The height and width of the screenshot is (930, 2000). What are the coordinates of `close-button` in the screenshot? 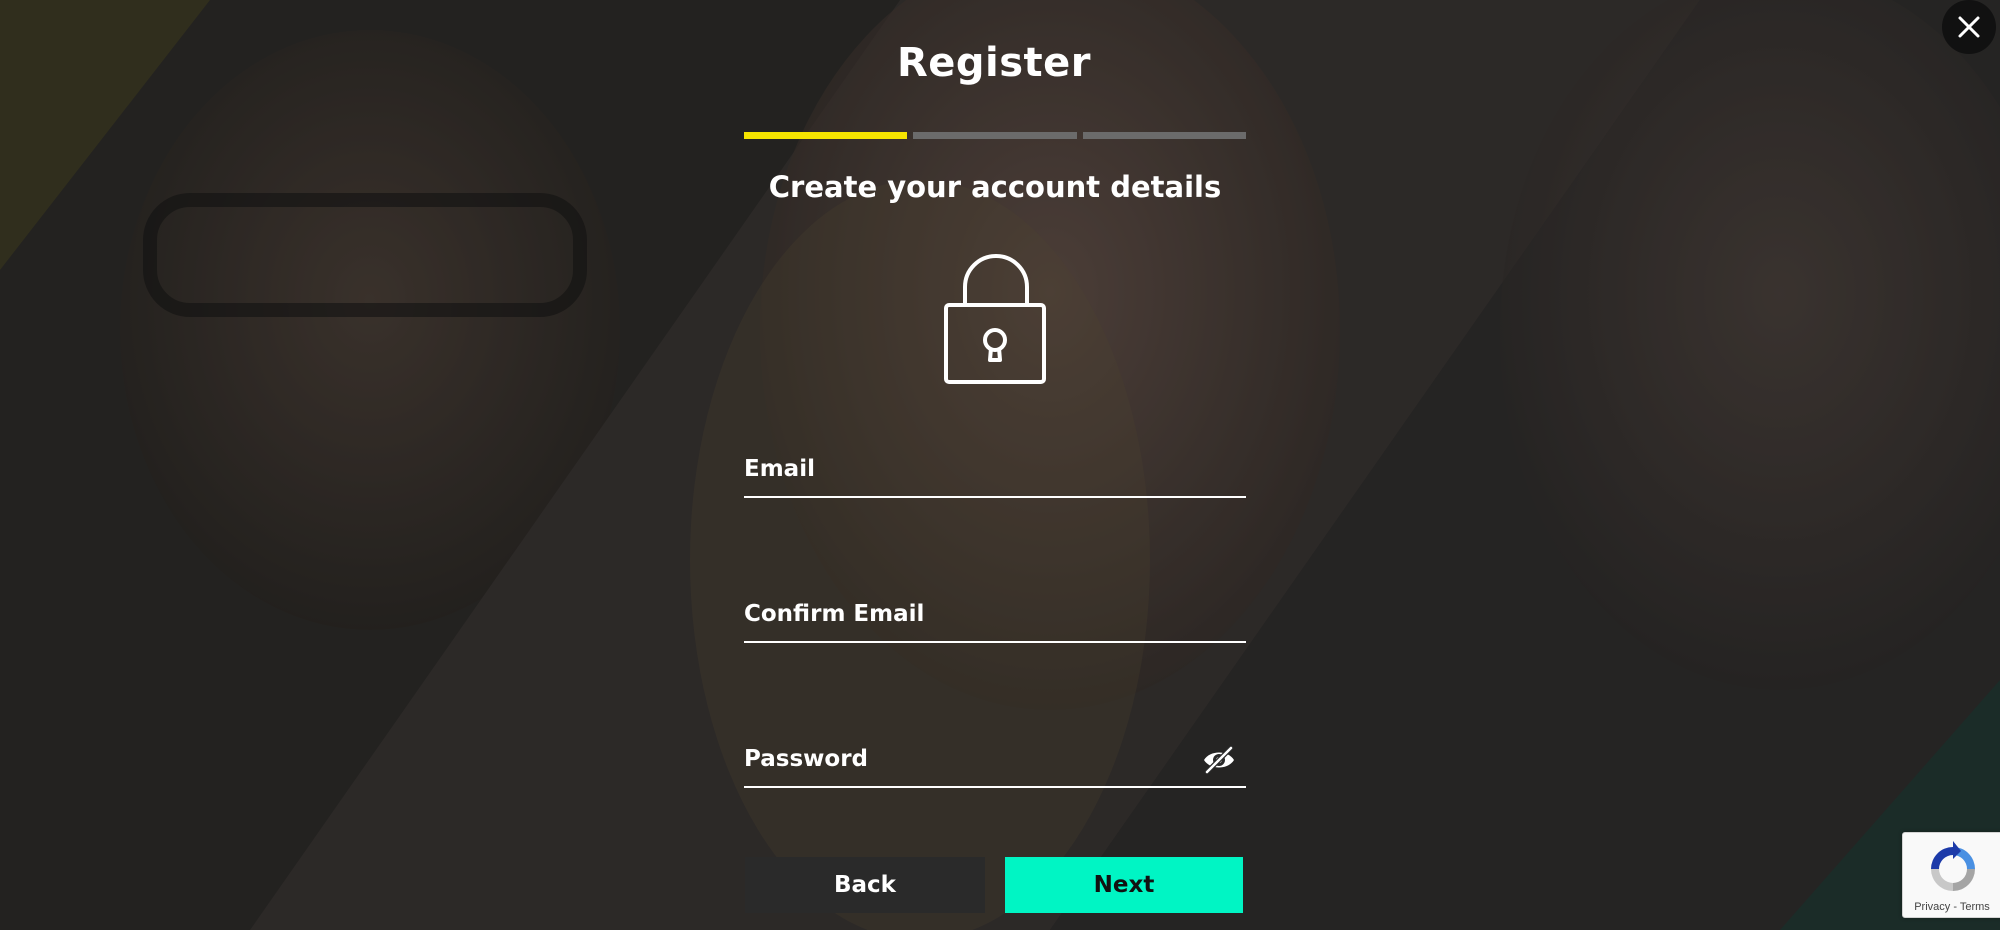 It's located at (1969, 27).